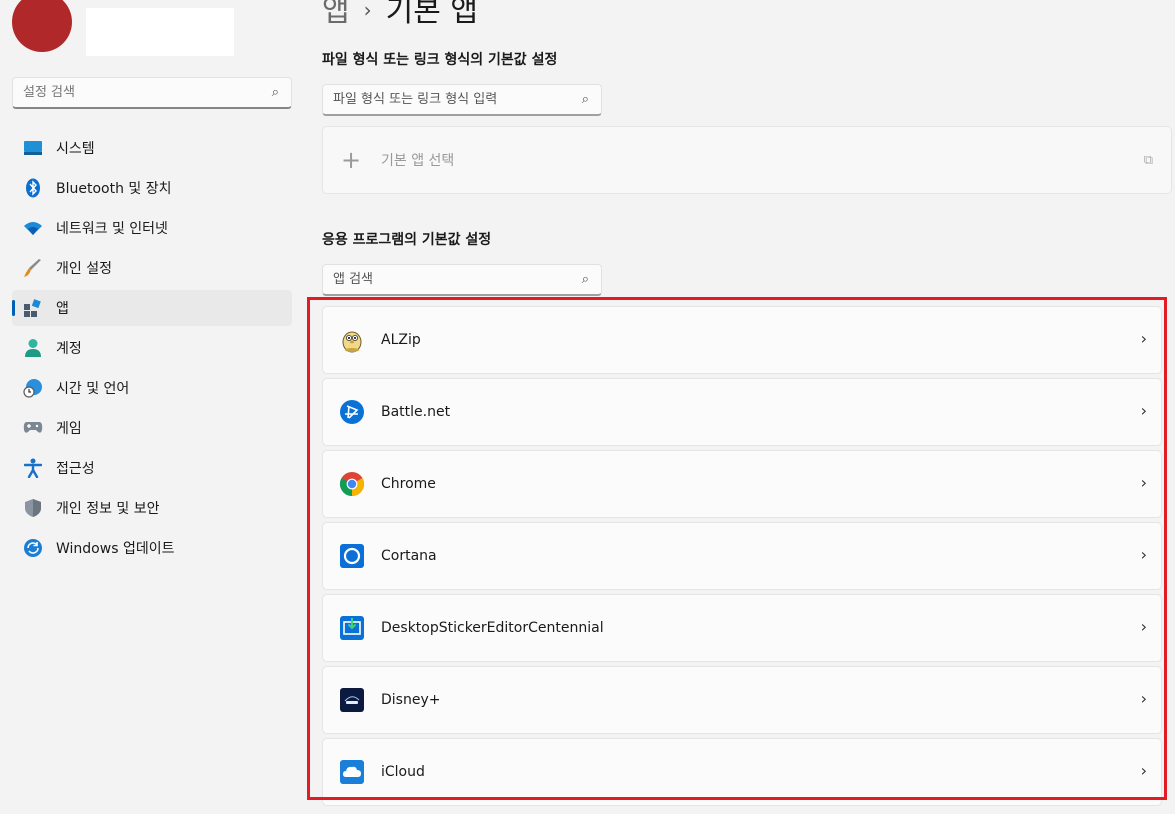 This screenshot has height=814, width=1175. I want to click on globe-clock-icon, so click(33, 388).